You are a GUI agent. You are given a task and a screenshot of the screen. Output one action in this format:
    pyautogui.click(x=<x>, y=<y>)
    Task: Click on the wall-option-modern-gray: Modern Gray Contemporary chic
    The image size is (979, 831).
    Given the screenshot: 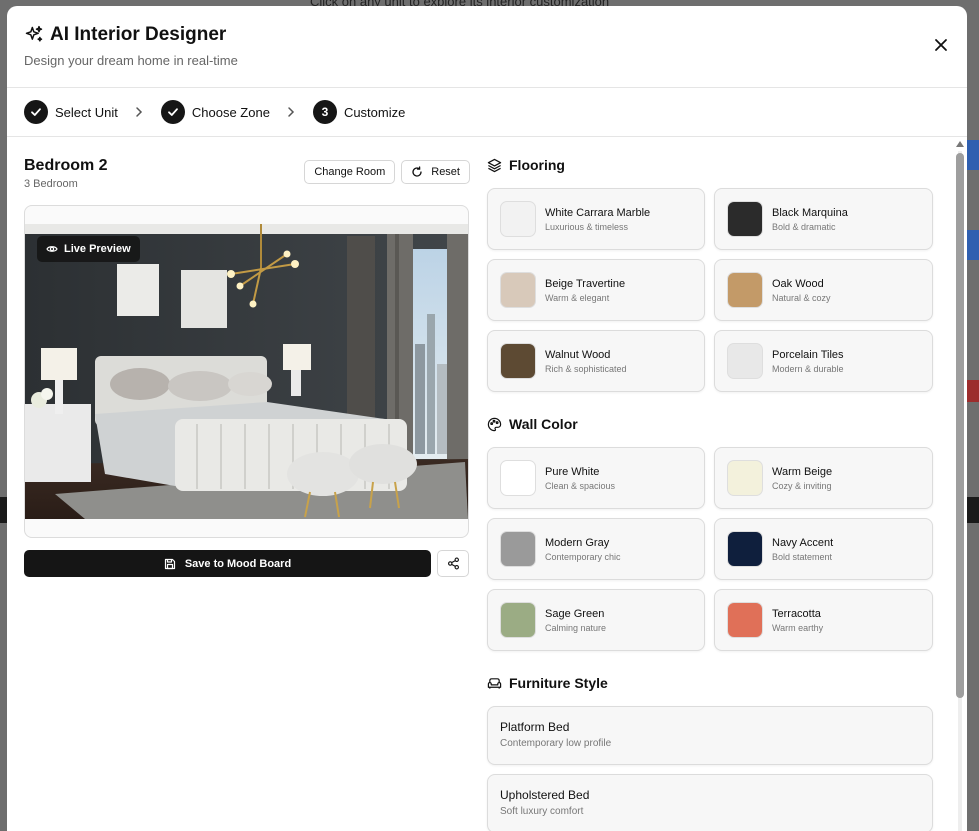 What is the action you would take?
    pyautogui.click(x=596, y=549)
    